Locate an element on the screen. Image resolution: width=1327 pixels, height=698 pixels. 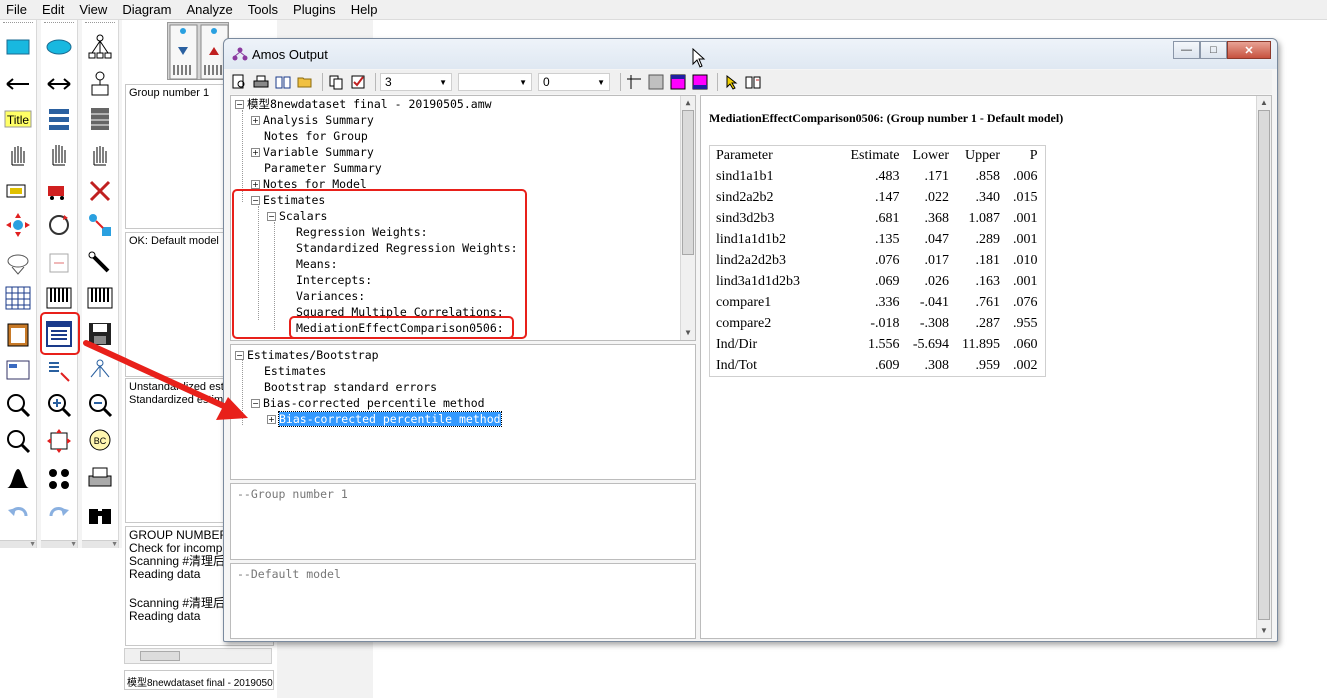
multi-hand-icon is located at coordinates (59, 155).